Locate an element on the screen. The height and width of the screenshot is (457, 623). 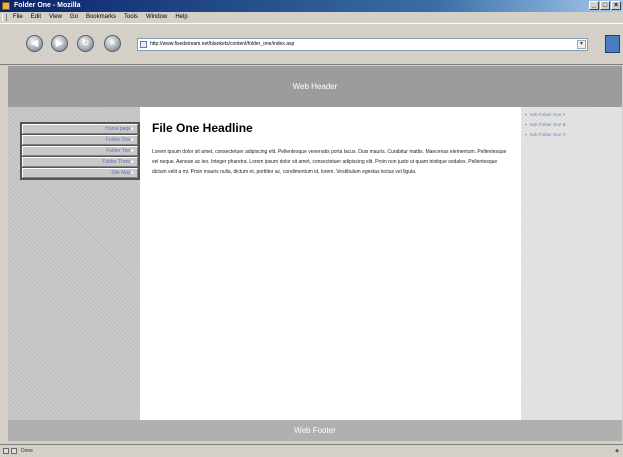
menu-file: File is located at coordinates (18, 17).